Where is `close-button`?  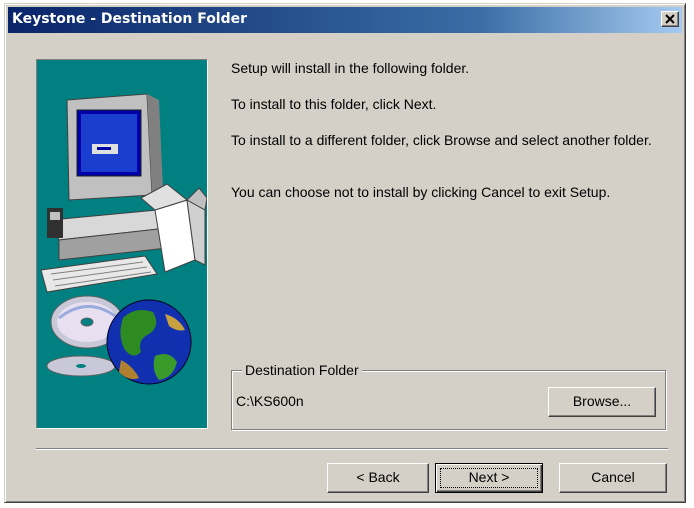 close-button is located at coordinates (670, 19).